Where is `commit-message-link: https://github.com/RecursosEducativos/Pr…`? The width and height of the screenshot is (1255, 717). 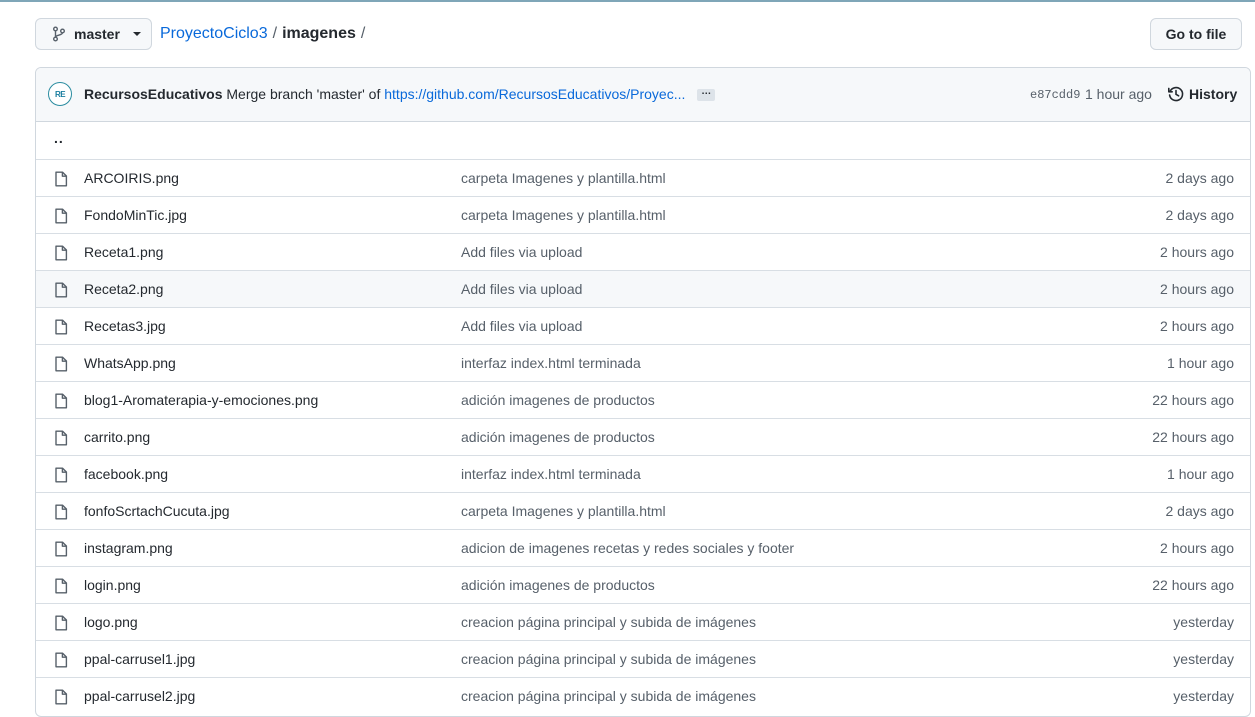 commit-message-link: https://github.com/RecursosEducativos/Pr… is located at coordinates (534, 94).